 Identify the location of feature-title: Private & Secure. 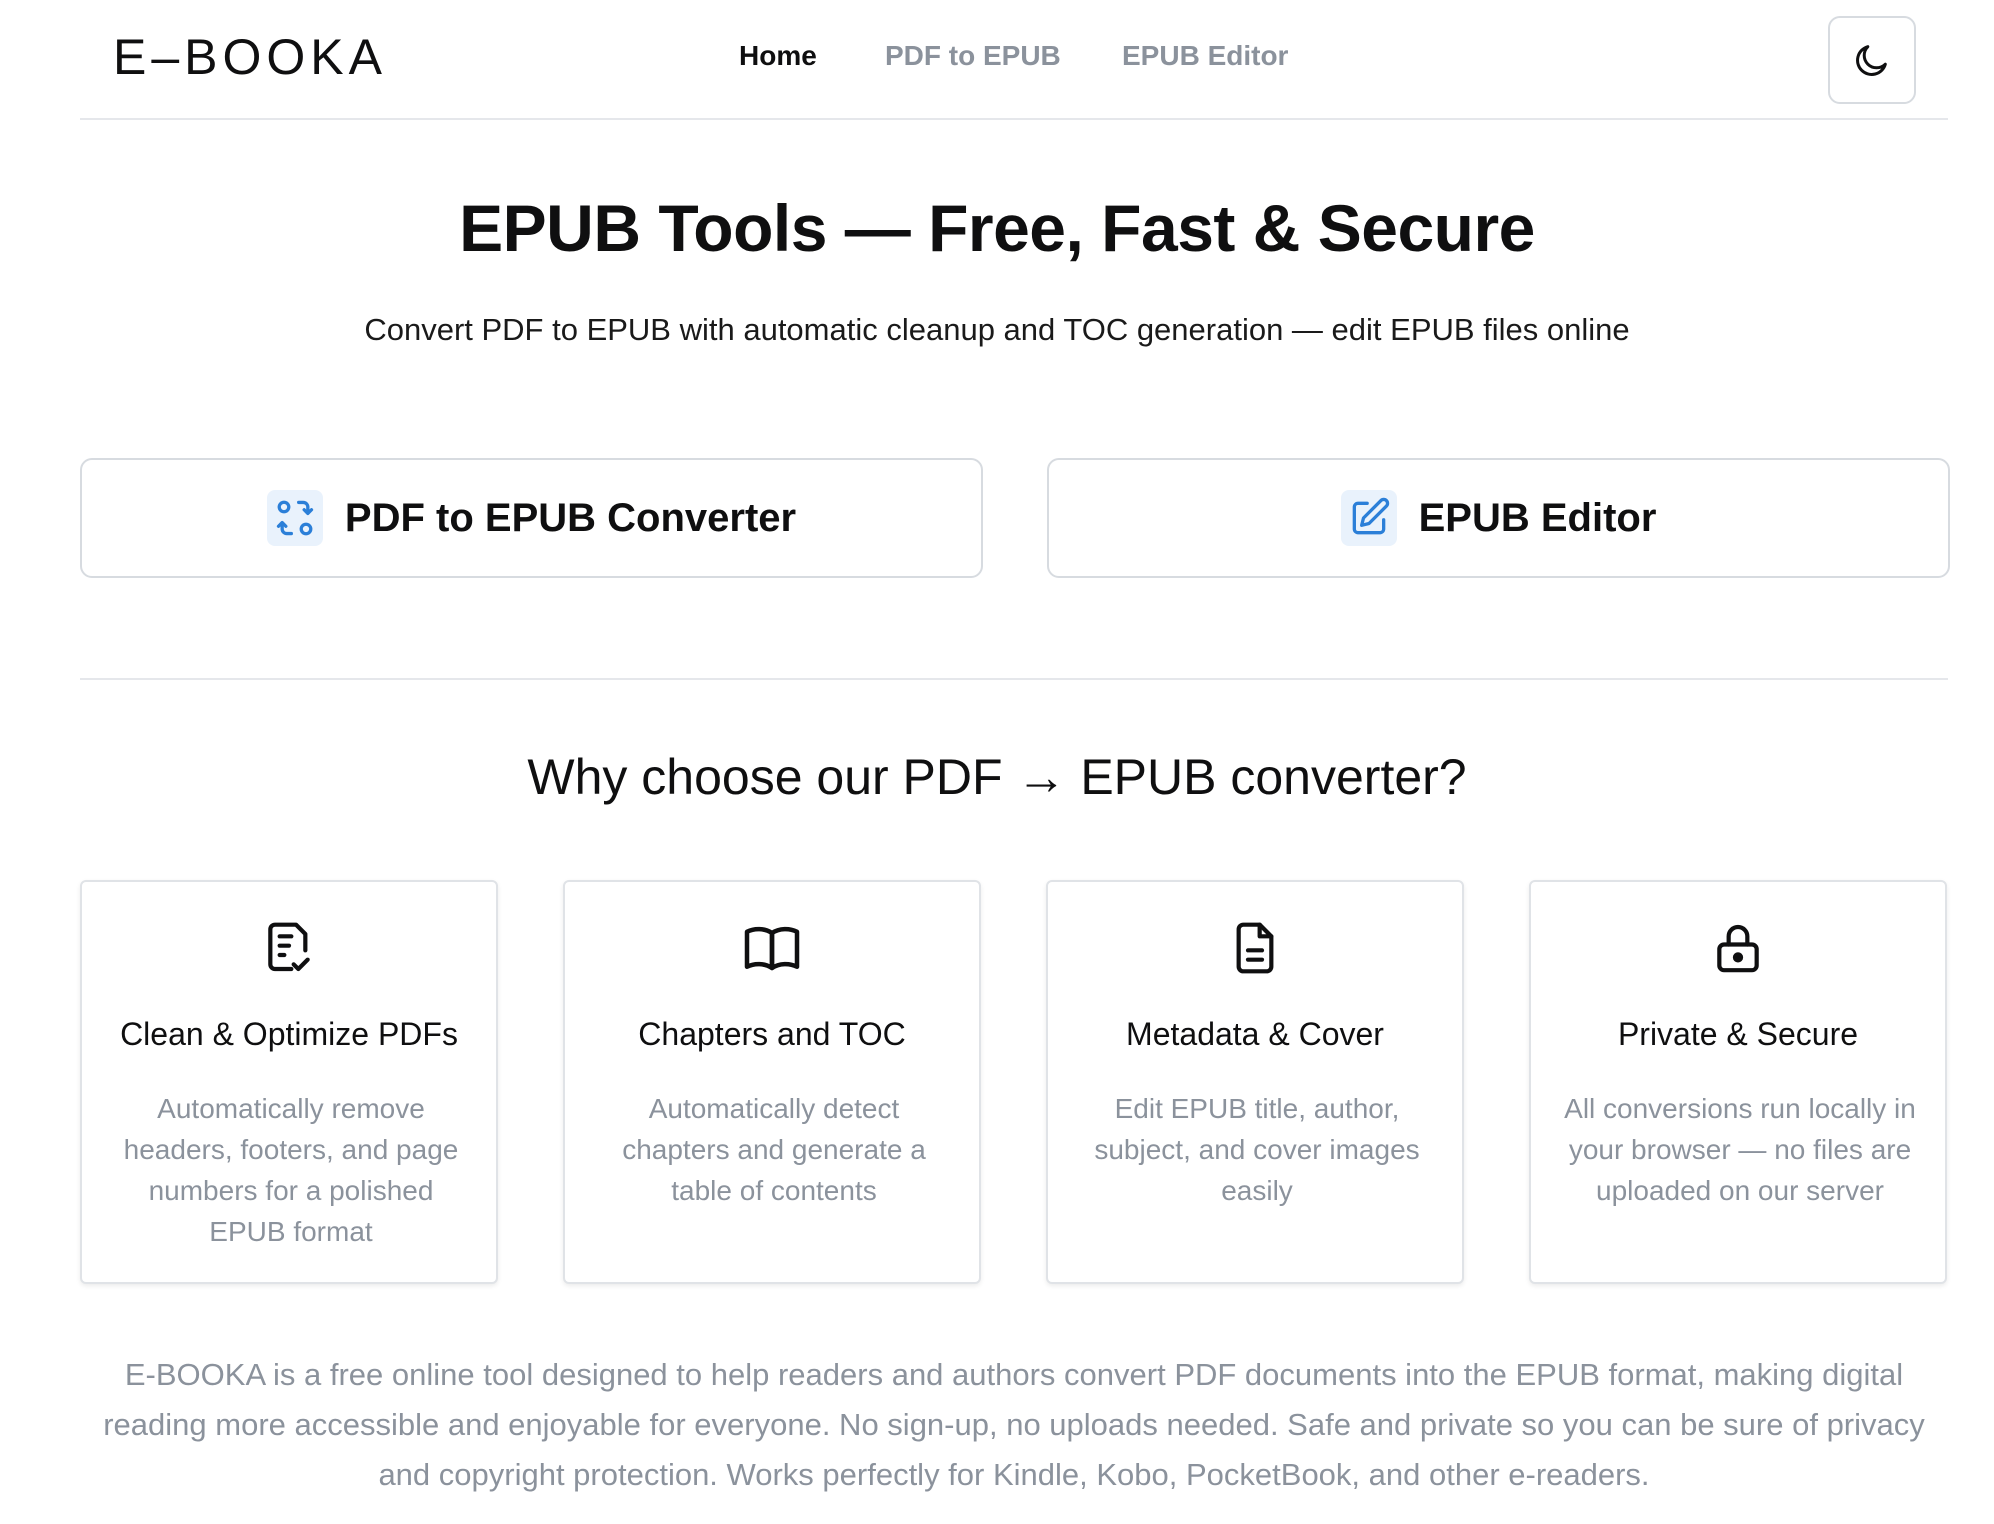
(1738, 1034).